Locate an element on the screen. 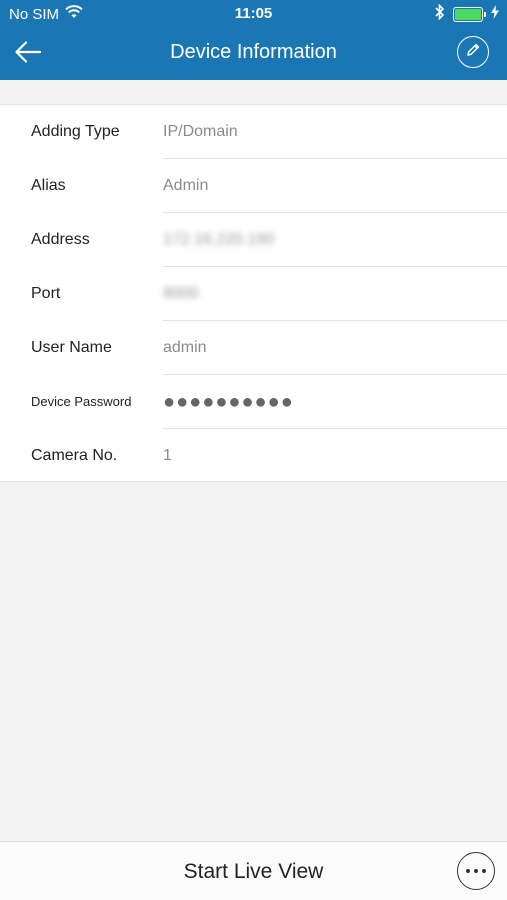  page-title: Device Information is located at coordinates (253, 52).